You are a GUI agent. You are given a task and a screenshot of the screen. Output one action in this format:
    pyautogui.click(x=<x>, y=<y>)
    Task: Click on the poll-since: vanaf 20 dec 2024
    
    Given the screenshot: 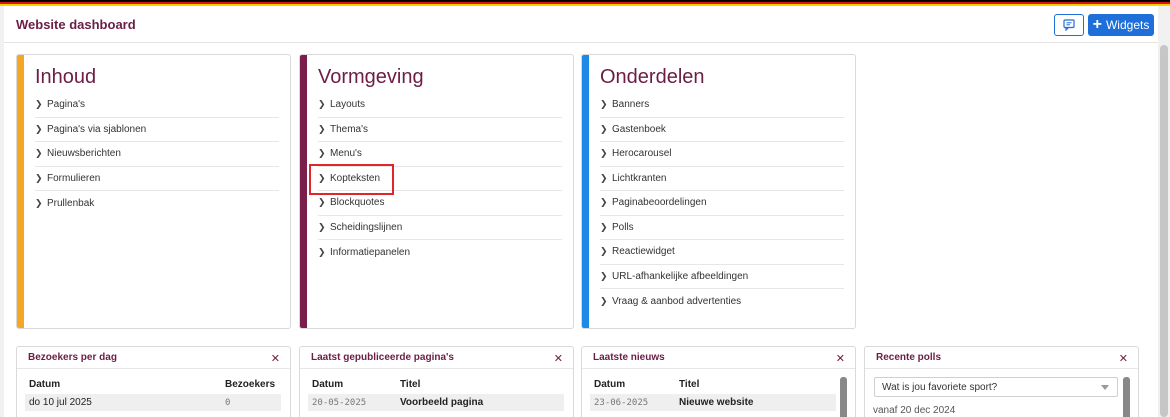 What is the action you would take?
    pyautogui.click(x=914, y=410)
    